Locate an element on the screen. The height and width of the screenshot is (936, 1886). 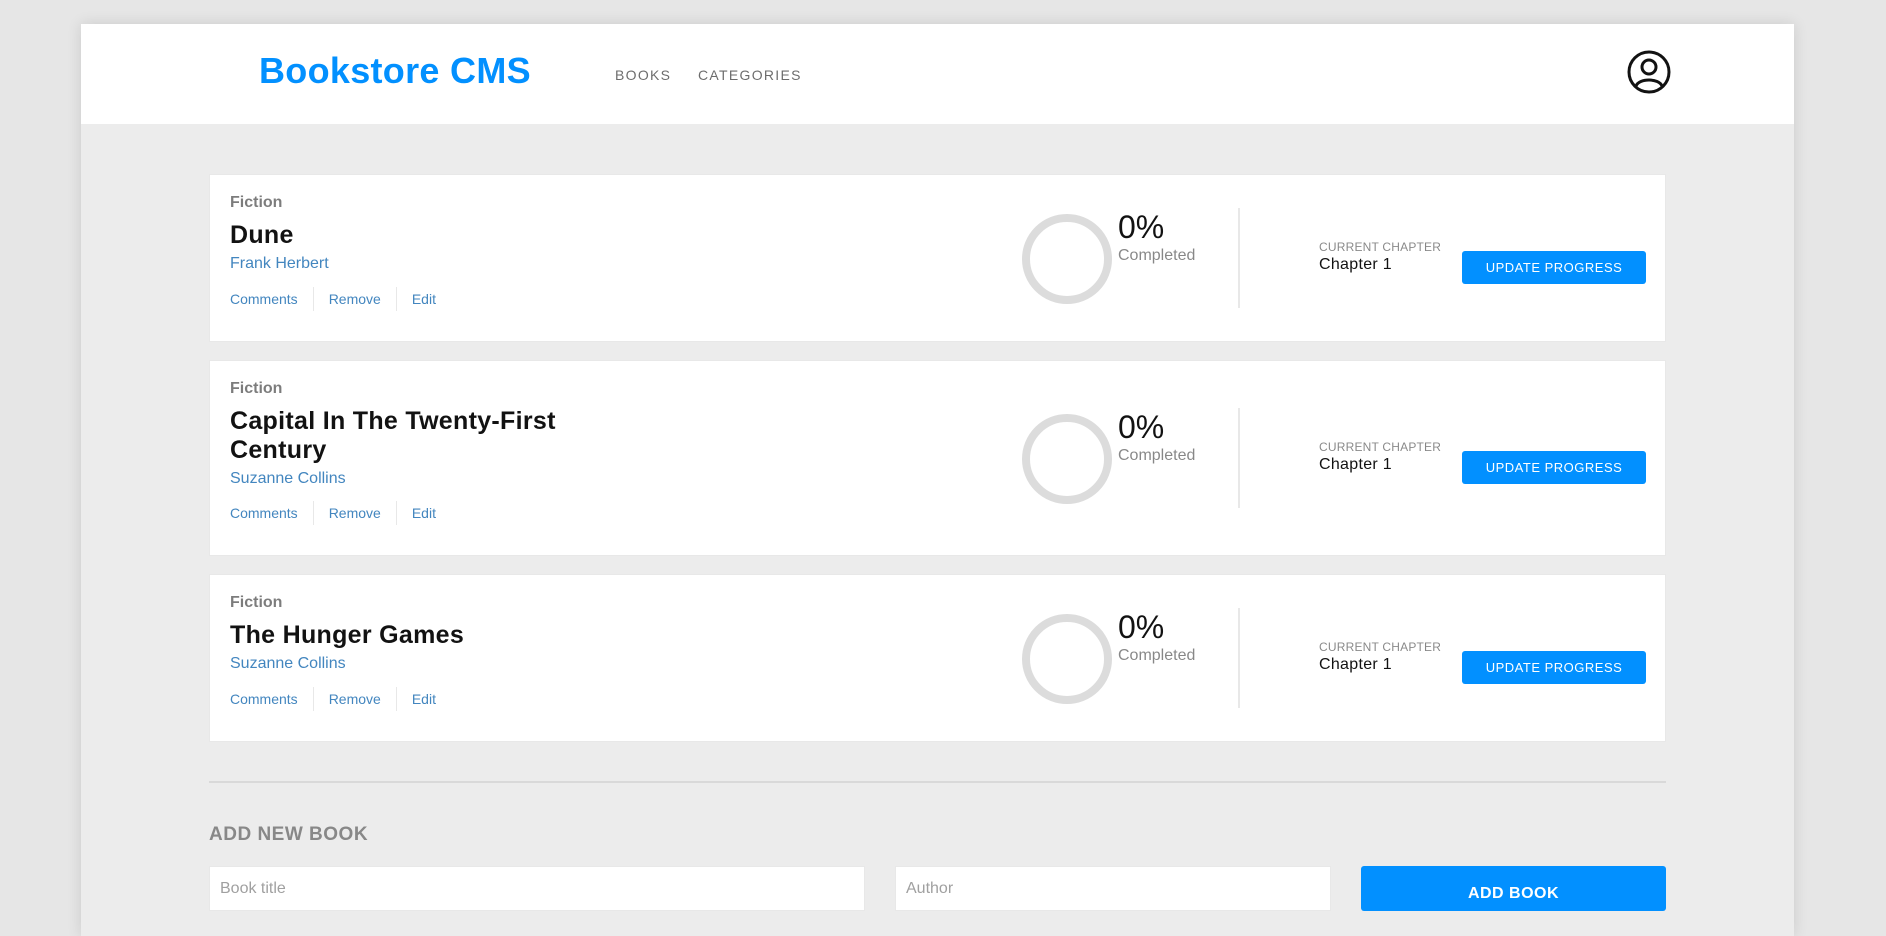
header: Bookstore CMS BOOKS CATEGORIES is located at coordinates (937, 74).